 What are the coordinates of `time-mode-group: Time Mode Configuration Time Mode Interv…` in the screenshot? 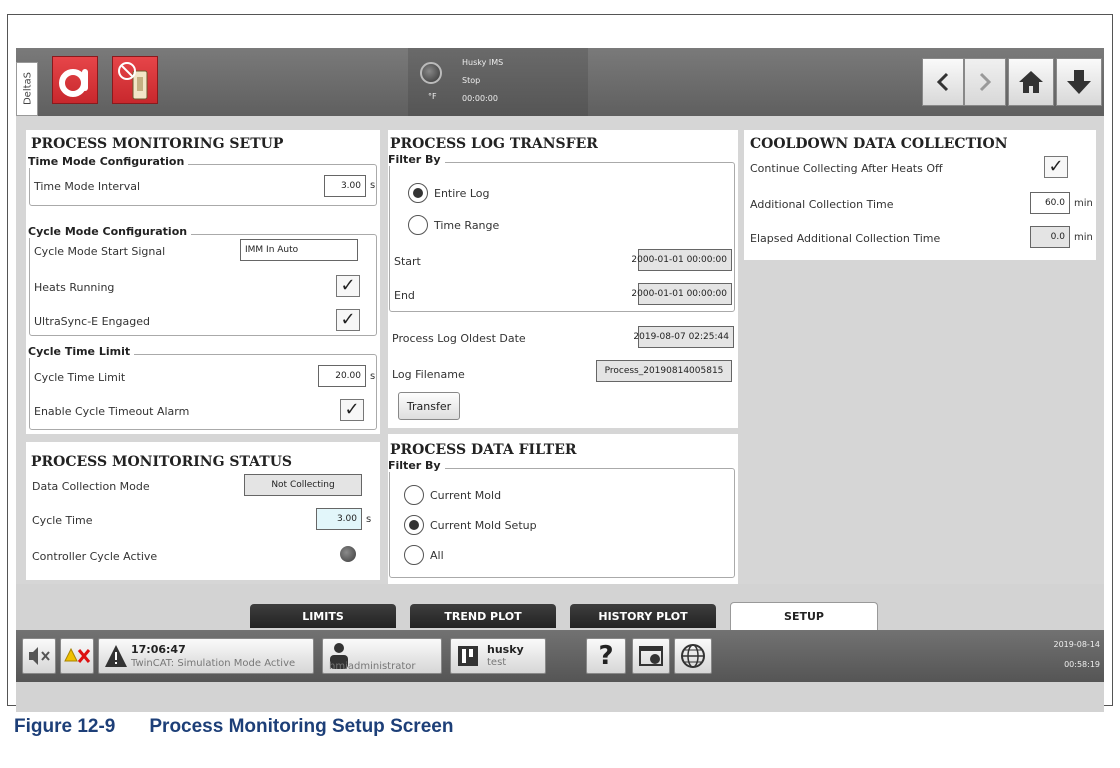 It's located at (202, 180).